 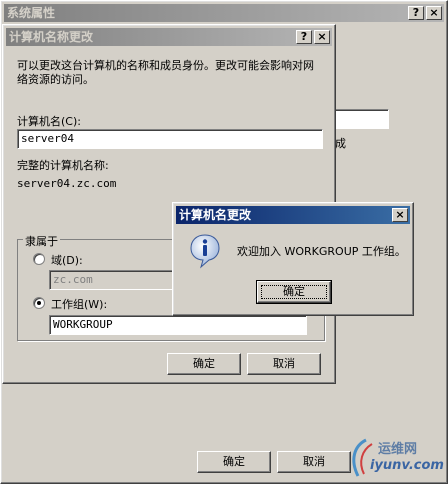 What do you see at coordinates (31, 13) in the screenshot?
I see `system-properties-title: 系统属性` at bounding box center [31, 13].